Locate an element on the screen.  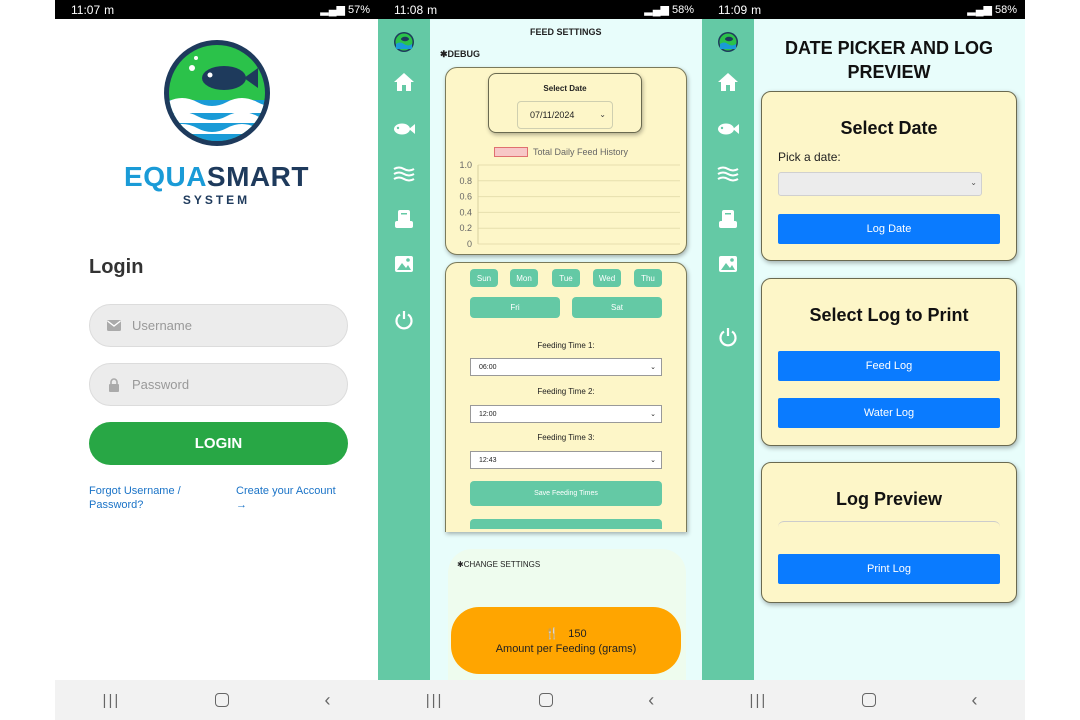
day-button-tue: Tue is located at coordinates (566, 278).